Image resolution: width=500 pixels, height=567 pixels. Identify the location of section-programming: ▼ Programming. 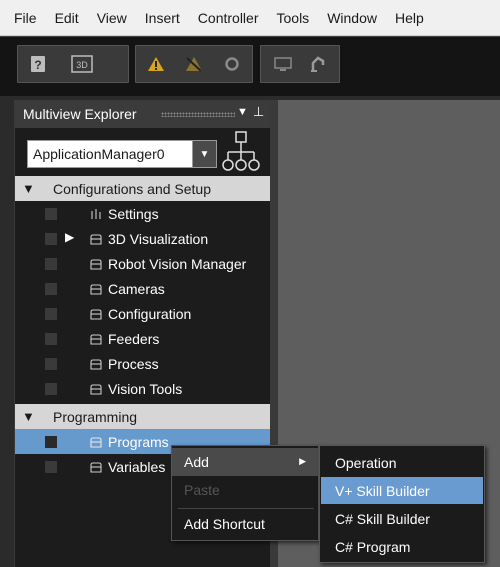
(143, 416).